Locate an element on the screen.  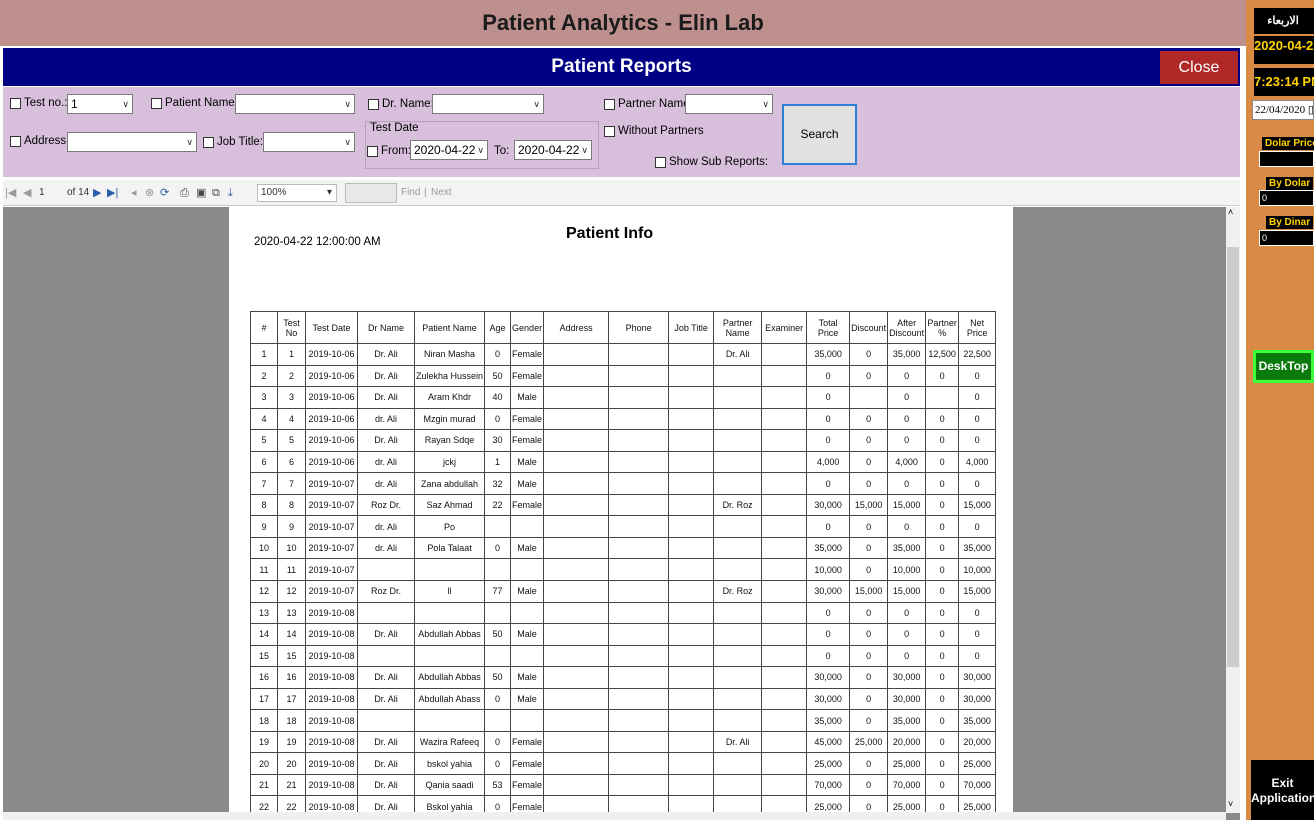
page-setup-icon: ⧉ is located at coordinates (216, 193).